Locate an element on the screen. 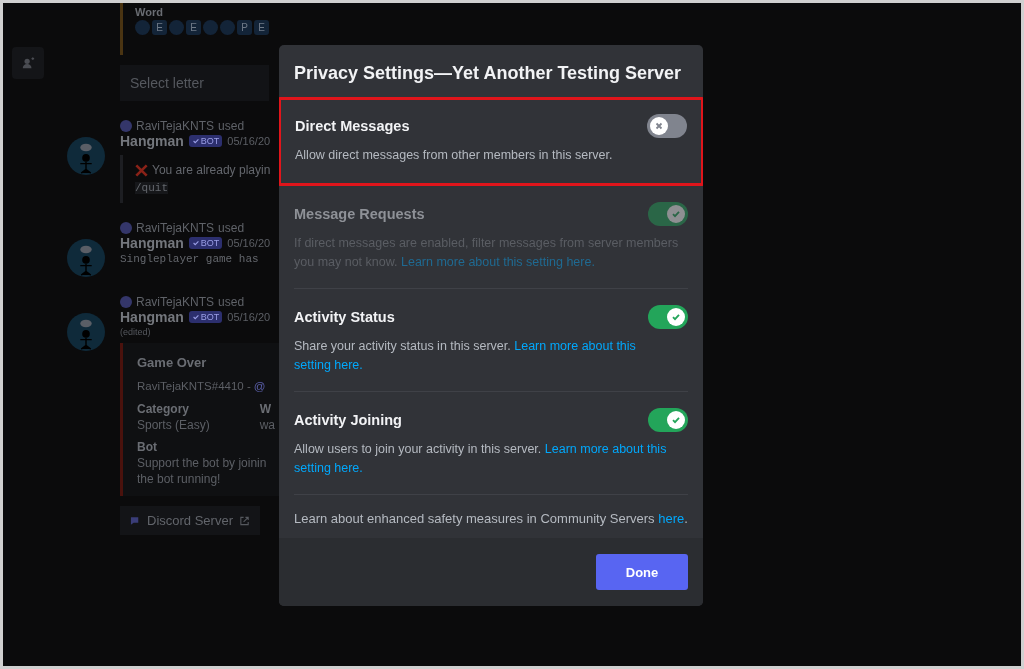  setting-description: Allow direct messages from other members in this server. is located at coordinates (454, 155).